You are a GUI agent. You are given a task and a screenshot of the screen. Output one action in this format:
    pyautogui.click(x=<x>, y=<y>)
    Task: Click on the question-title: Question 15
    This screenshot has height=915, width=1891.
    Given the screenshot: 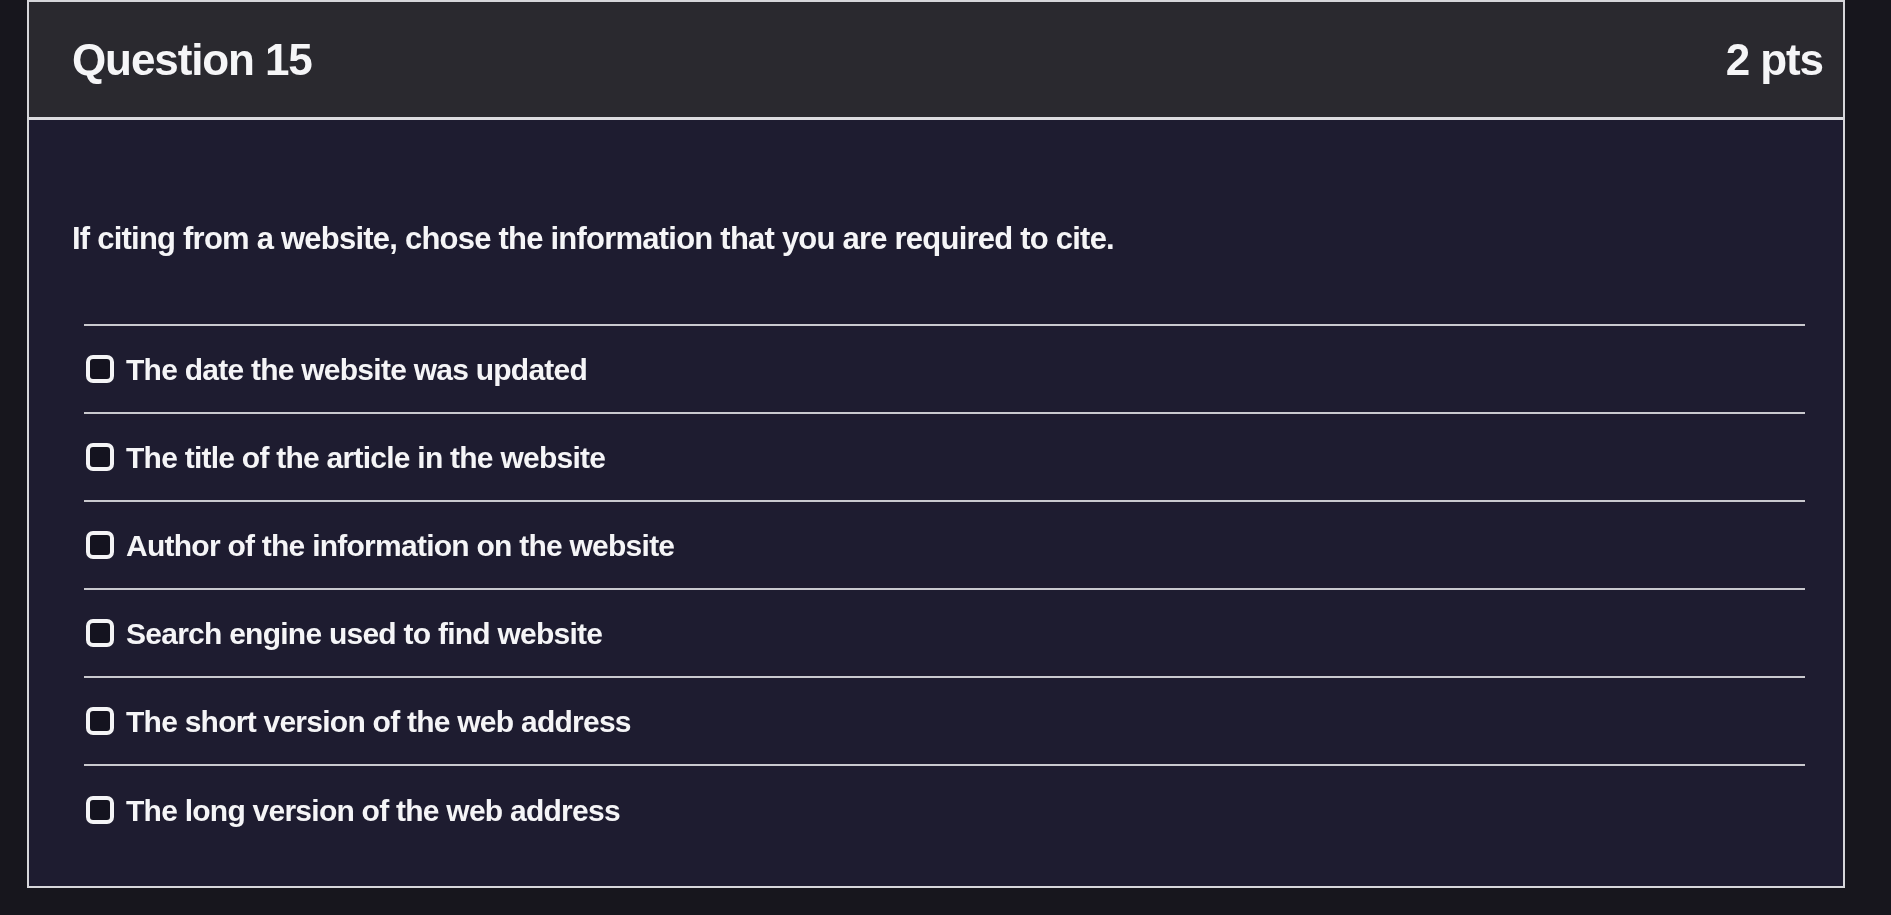 What is the action you would take?
    pyautogui.click(x=192, y=59)
    